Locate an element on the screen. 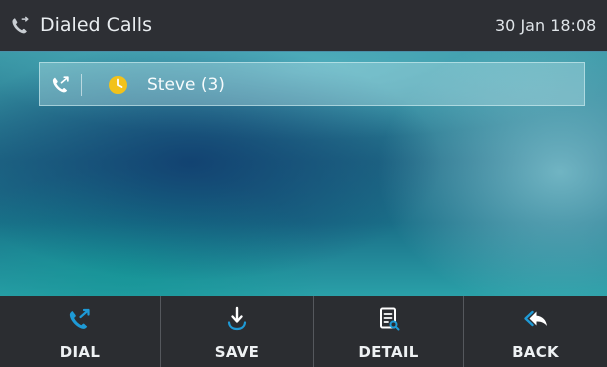 The image size is (607, 367). dial-label: DIAL is located at coordinates (80, 352).